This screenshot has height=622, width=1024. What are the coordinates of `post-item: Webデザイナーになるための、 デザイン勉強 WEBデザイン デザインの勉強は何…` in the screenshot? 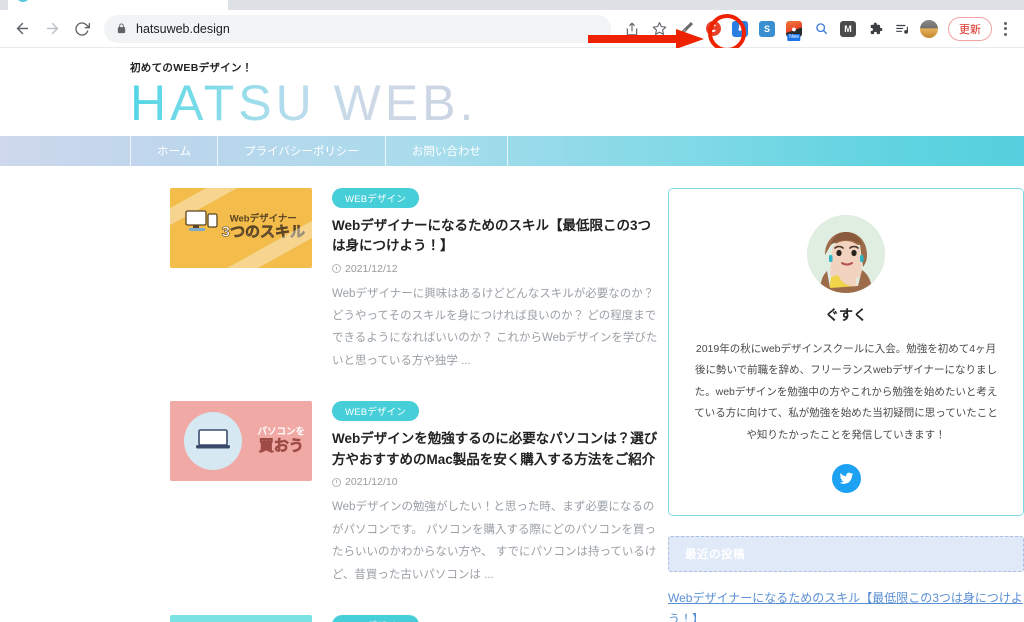 It's located at (415, 618).